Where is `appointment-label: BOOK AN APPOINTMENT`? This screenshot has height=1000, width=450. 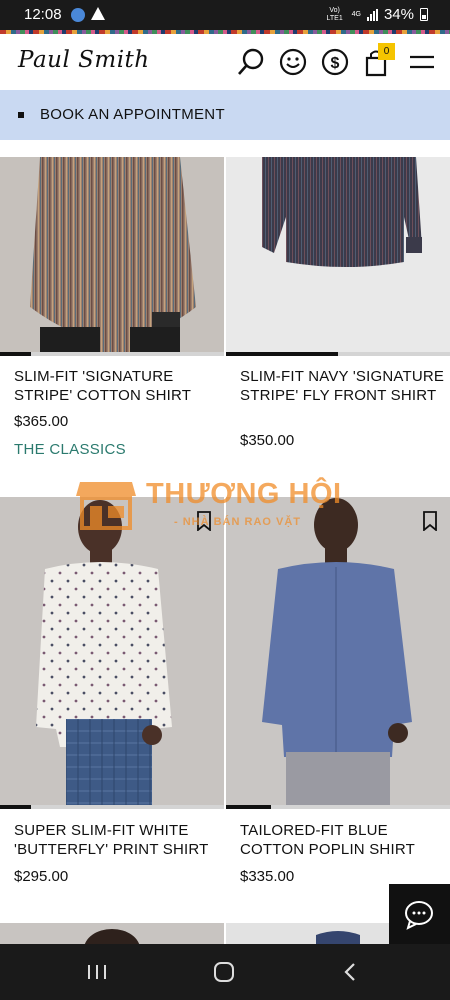
appointment-label: BOOK AN APPOINTMENT is located at coordinates (132, 114).